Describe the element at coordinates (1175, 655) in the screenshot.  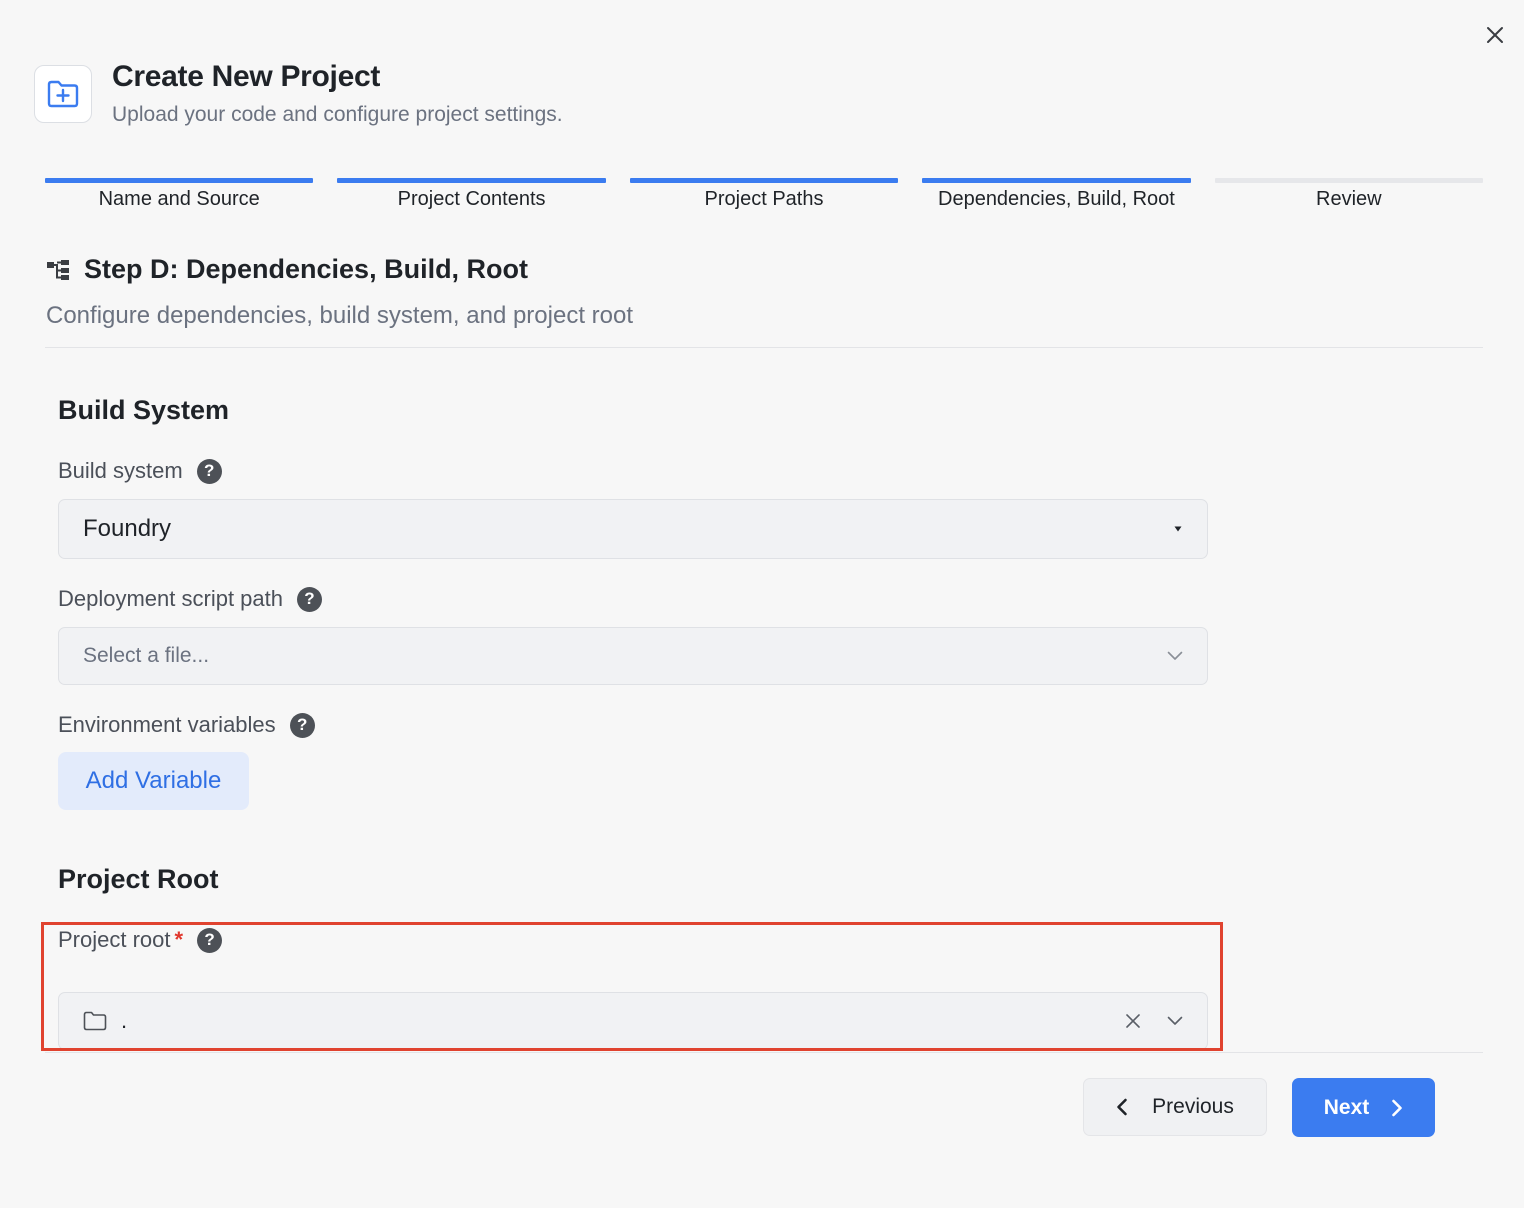
I see `chevron-down-icon` at that location.